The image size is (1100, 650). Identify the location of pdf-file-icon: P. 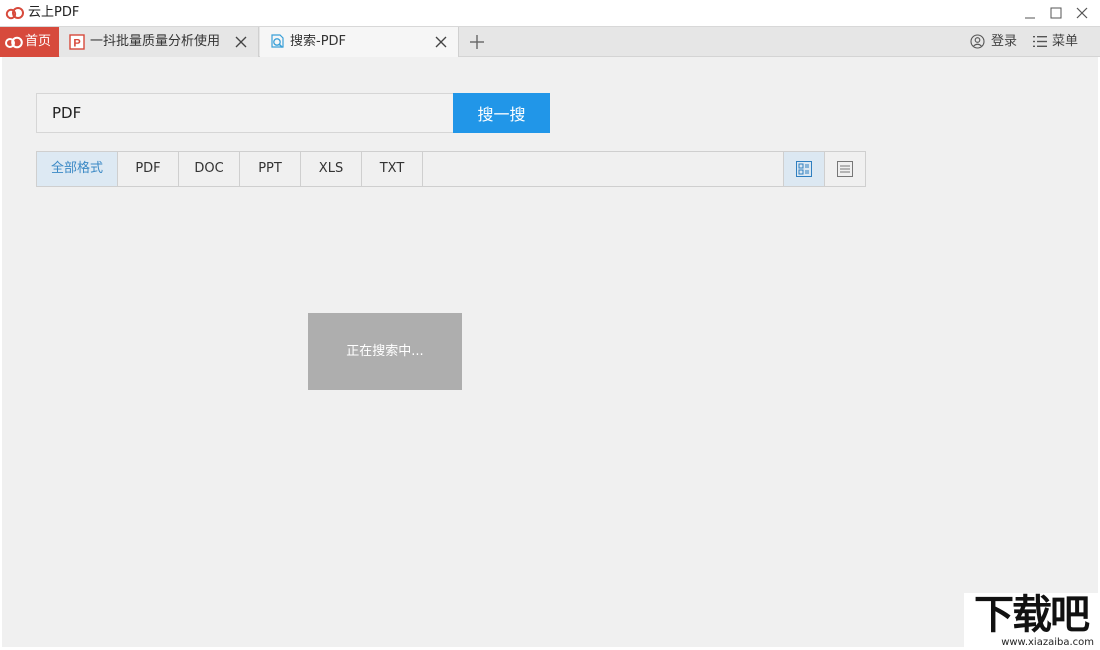
(77, 42).